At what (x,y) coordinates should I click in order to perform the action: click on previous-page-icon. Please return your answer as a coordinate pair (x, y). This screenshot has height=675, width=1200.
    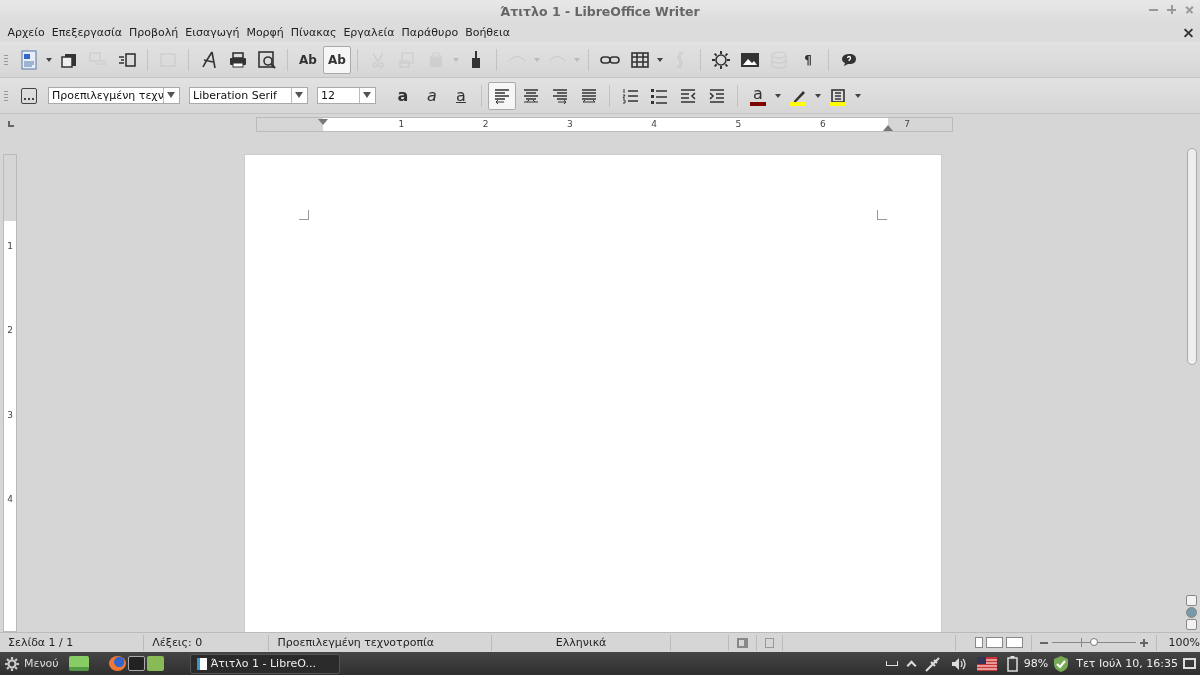
    Looking at the image, I should click on (1191, 600).